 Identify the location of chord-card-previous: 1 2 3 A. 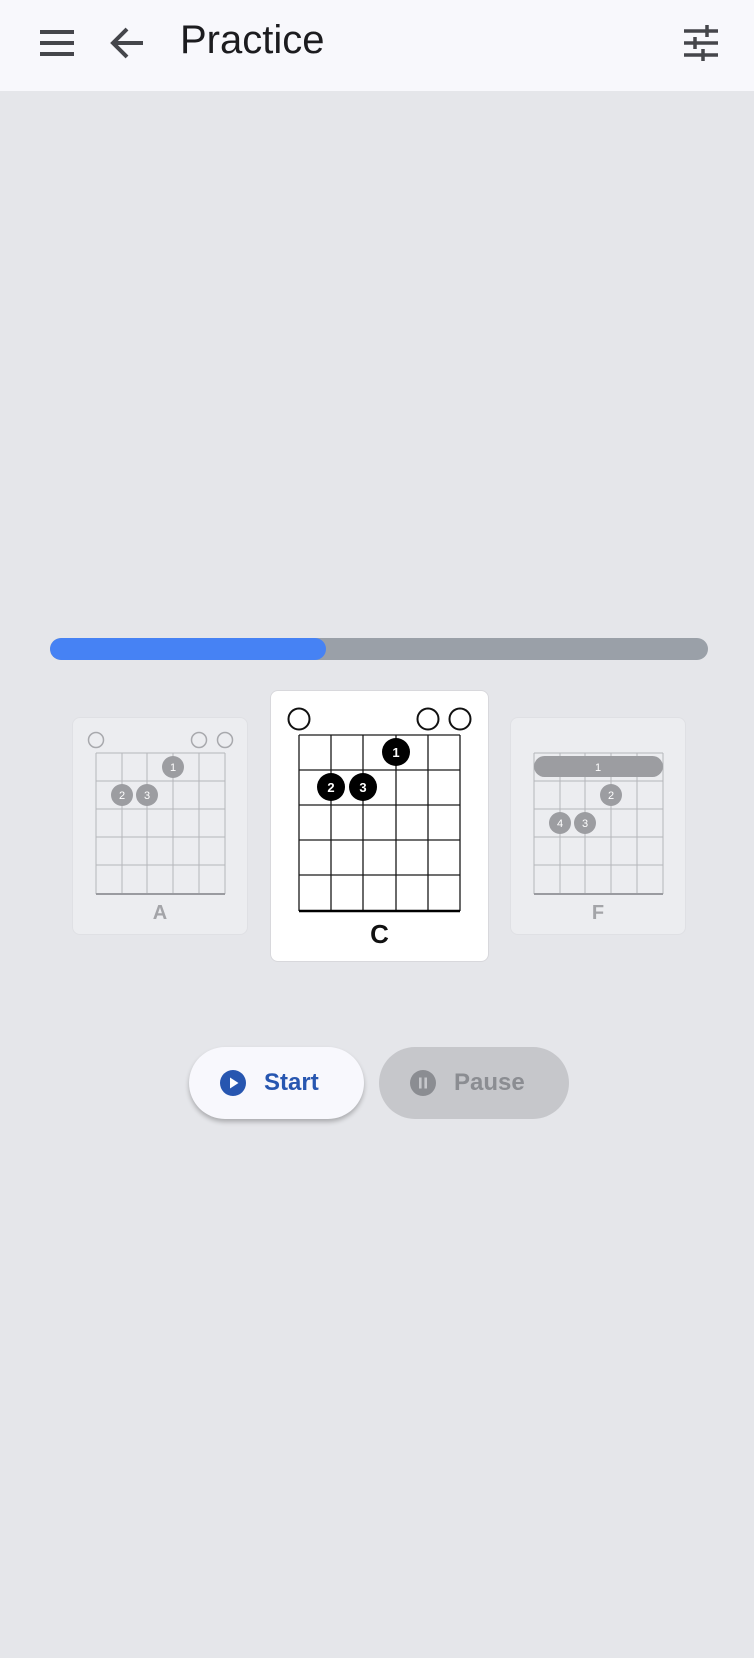
(160, 826).